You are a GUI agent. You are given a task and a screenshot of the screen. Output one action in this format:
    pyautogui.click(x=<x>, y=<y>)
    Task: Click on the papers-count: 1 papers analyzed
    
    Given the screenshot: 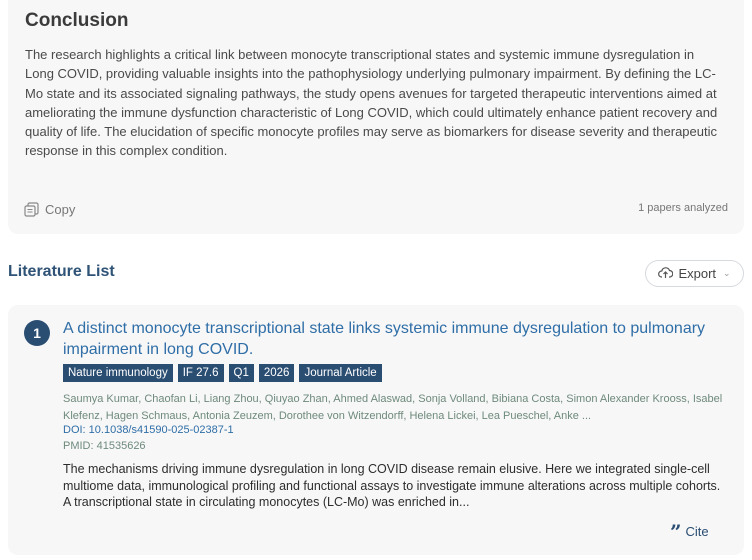 What is the action you would take?
    pyautogui.click(x=683, y=208)
    